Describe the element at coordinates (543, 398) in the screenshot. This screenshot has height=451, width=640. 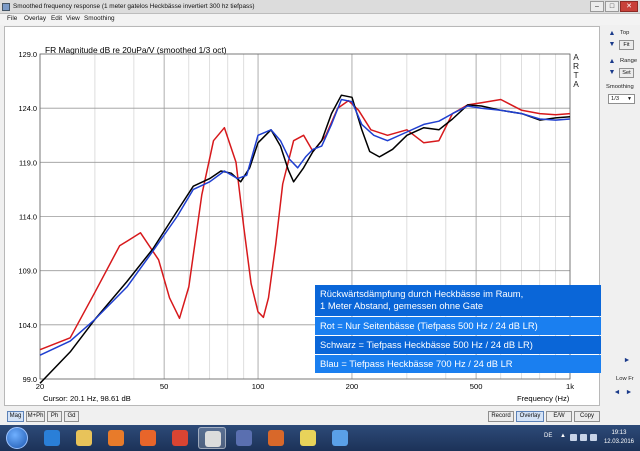
I see `x-axis-label: Frequency (Hz)` at that location.